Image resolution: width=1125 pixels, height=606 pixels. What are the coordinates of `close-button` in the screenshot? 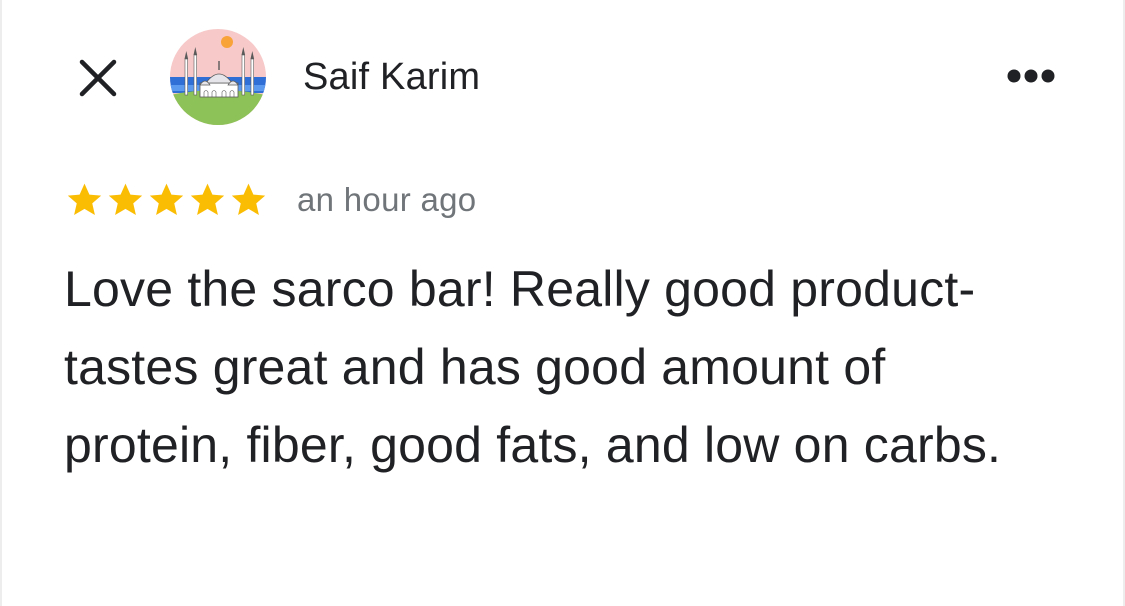 It's located at (98, 78).